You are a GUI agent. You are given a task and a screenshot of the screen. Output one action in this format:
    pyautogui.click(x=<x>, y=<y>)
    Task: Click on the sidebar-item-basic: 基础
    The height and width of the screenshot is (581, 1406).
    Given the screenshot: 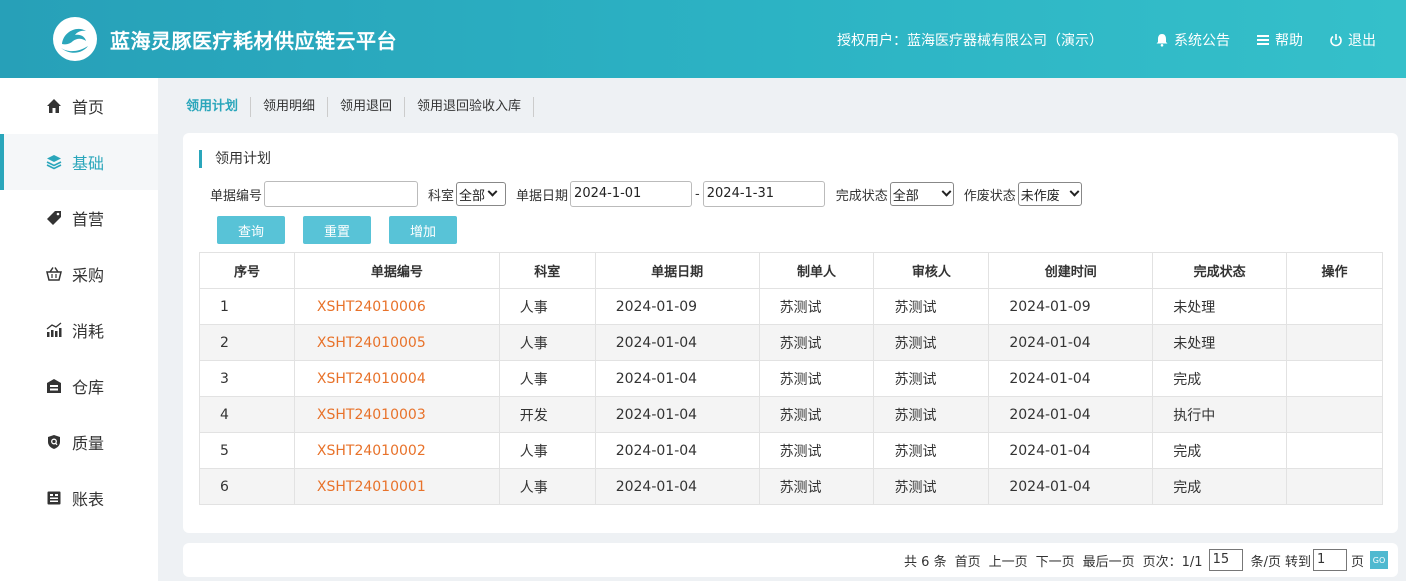 What is the action you would take?
    pyautogui.click(x=79, y=162)
    